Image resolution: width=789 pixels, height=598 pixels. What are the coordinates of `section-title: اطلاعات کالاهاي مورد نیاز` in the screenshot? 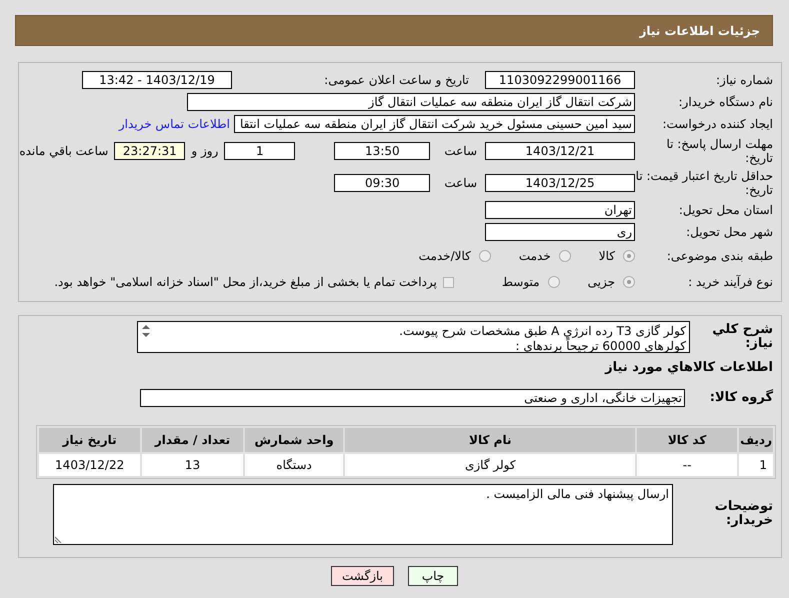 It's located at (688, 367).